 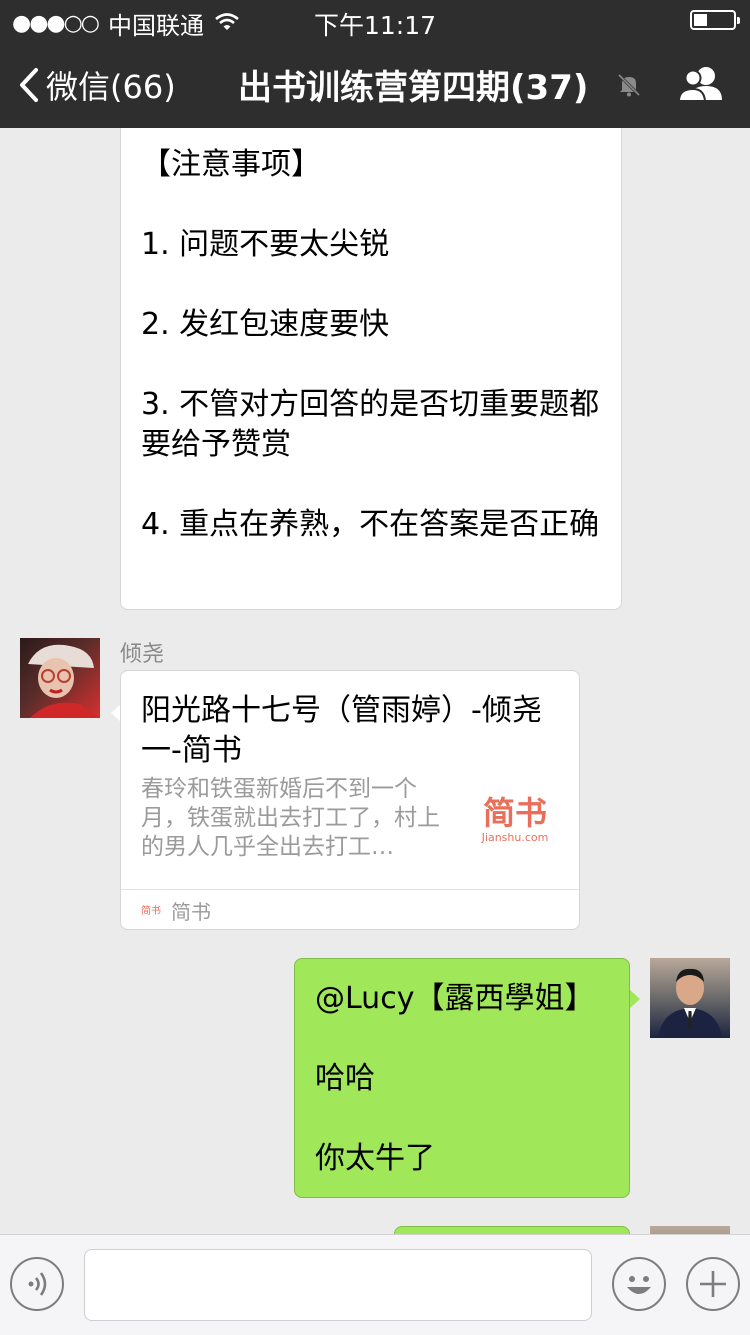 What do you see at coordinates (715, 20) in the screenshot?
I see `battery-icon` at bounding box center [715, 20].